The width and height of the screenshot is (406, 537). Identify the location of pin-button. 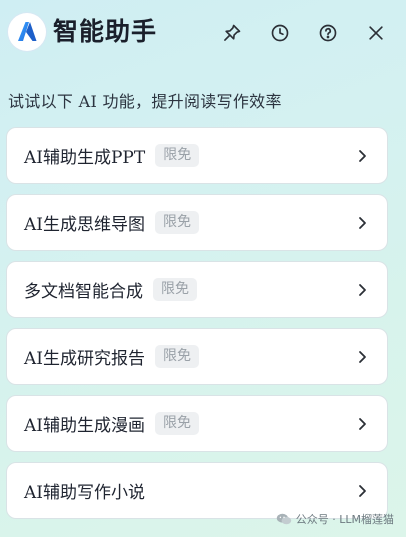
(232, 33).